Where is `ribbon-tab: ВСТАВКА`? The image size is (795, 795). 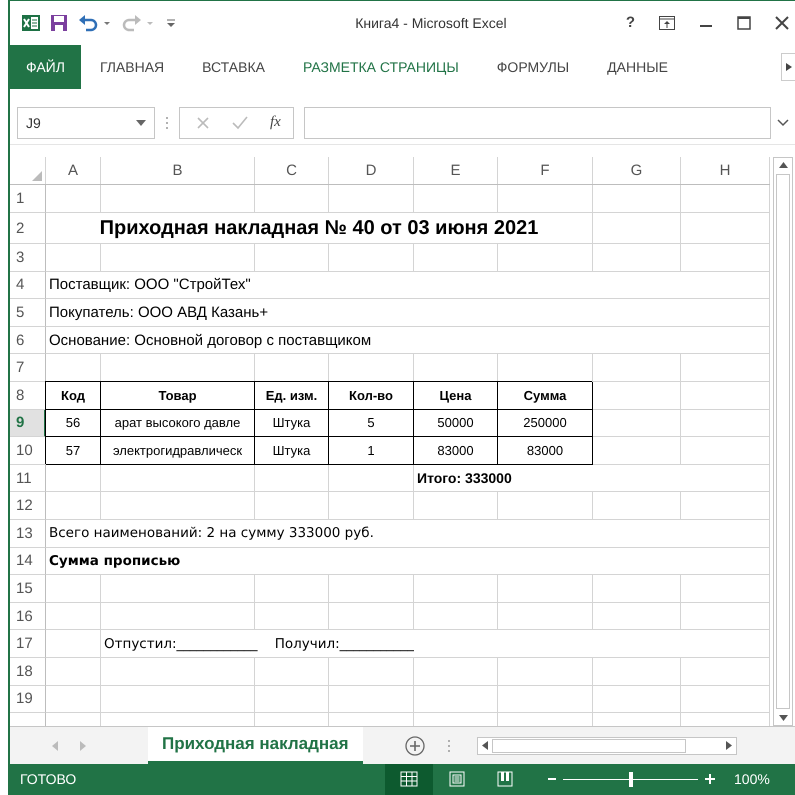
ribbon-tab: ВСТАВКА is located at coordinates (233, 66).